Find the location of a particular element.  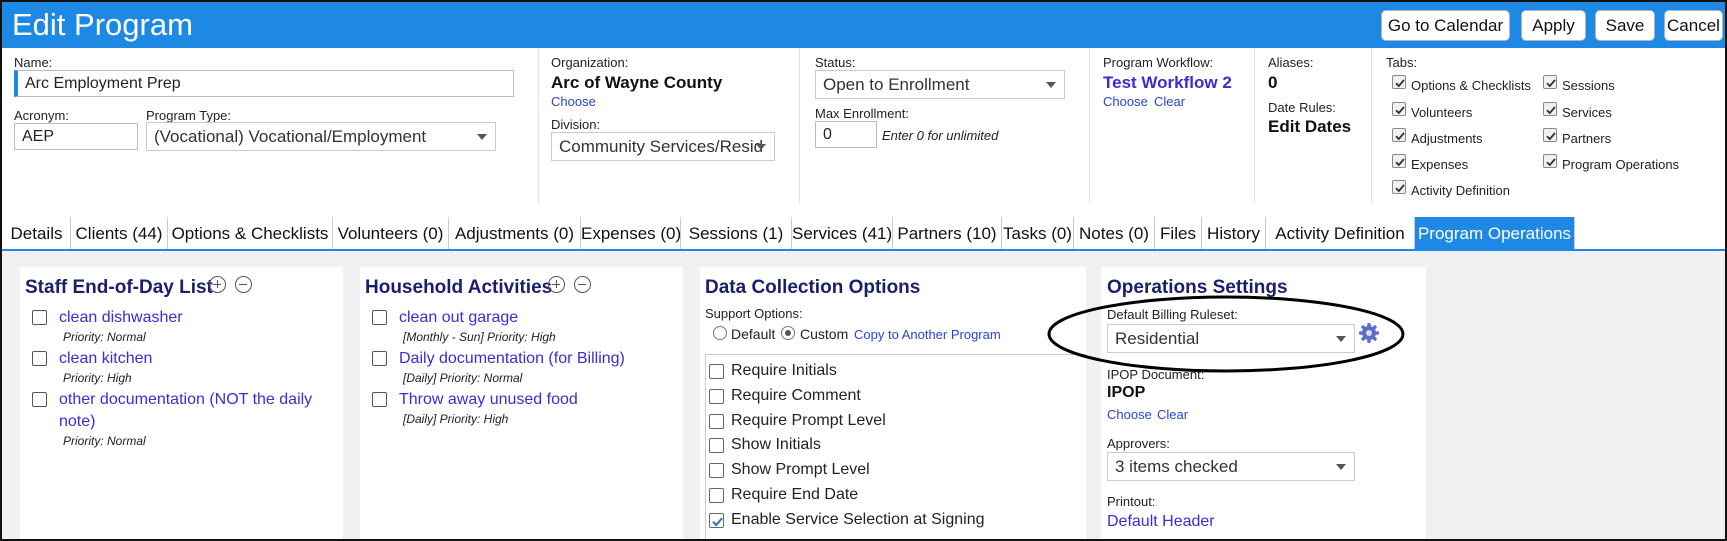

tab-visibility-label: Adjustments is located at coordinates (1447, 138).